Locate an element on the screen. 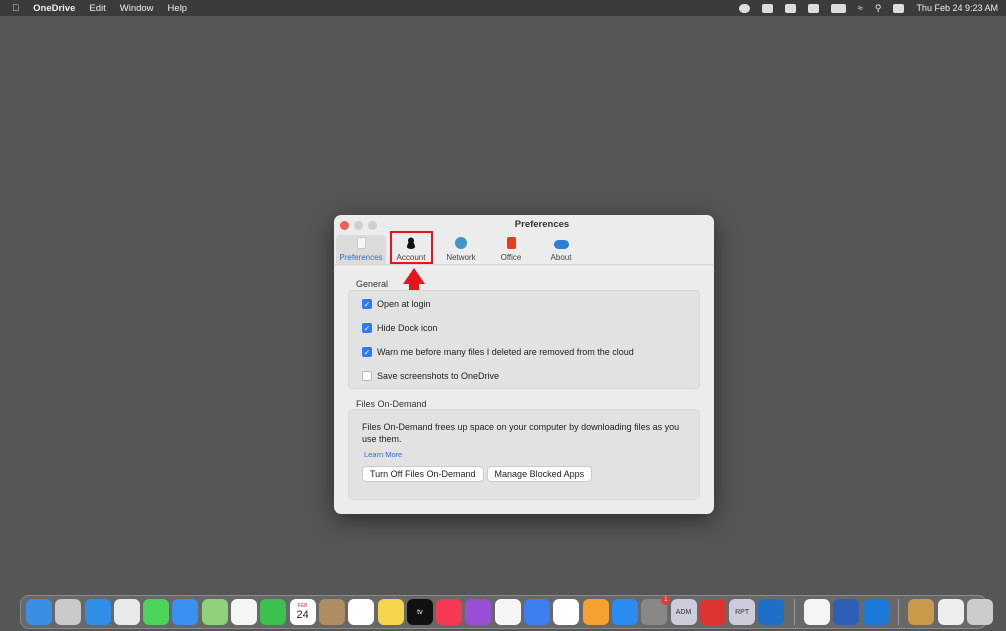 The width and height of the screenshot is (1006, 631). dock-facetime-icon is located at coordinates (273, 612).